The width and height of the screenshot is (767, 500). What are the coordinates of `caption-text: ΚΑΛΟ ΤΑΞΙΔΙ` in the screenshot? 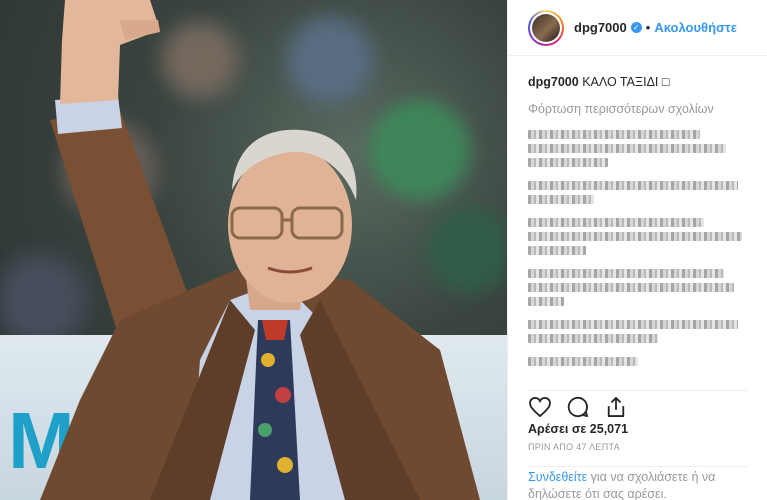 It's located at (620, 82).